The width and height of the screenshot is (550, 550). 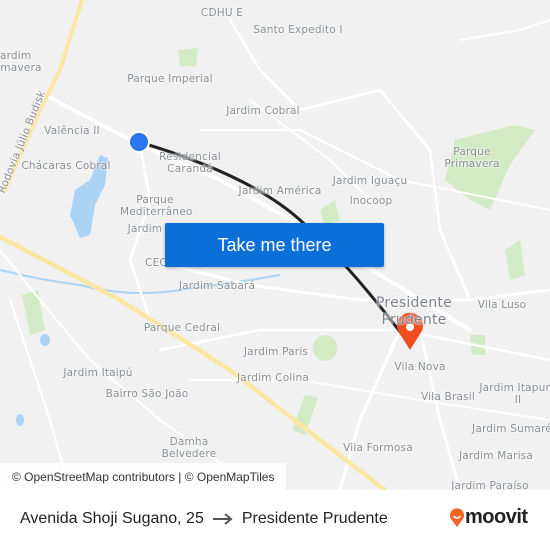 I want to click on map-label: Jardim Marisa, so click(x=496, y=456).